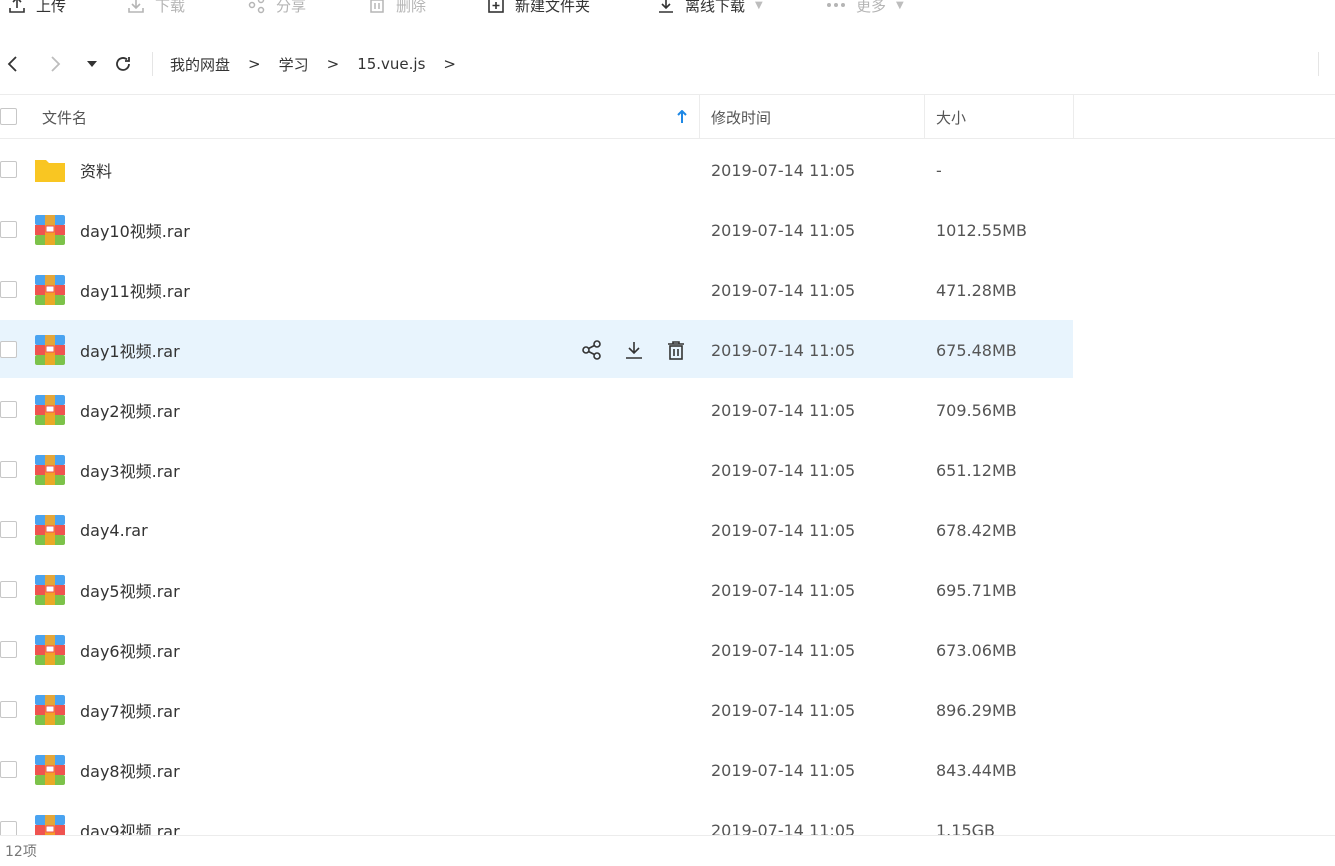  I want to click on file-size: 695.71MB, so click(976, 590).